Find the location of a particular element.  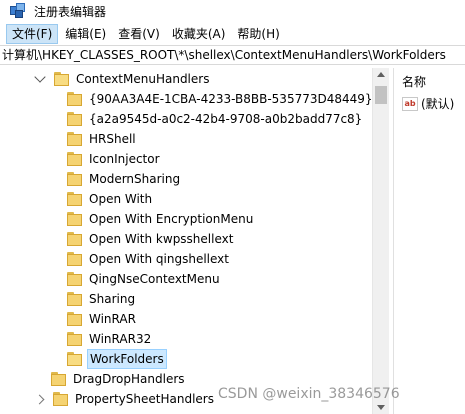

tree-item-label: Open With qingshellext is located at coordinates (159, 259).